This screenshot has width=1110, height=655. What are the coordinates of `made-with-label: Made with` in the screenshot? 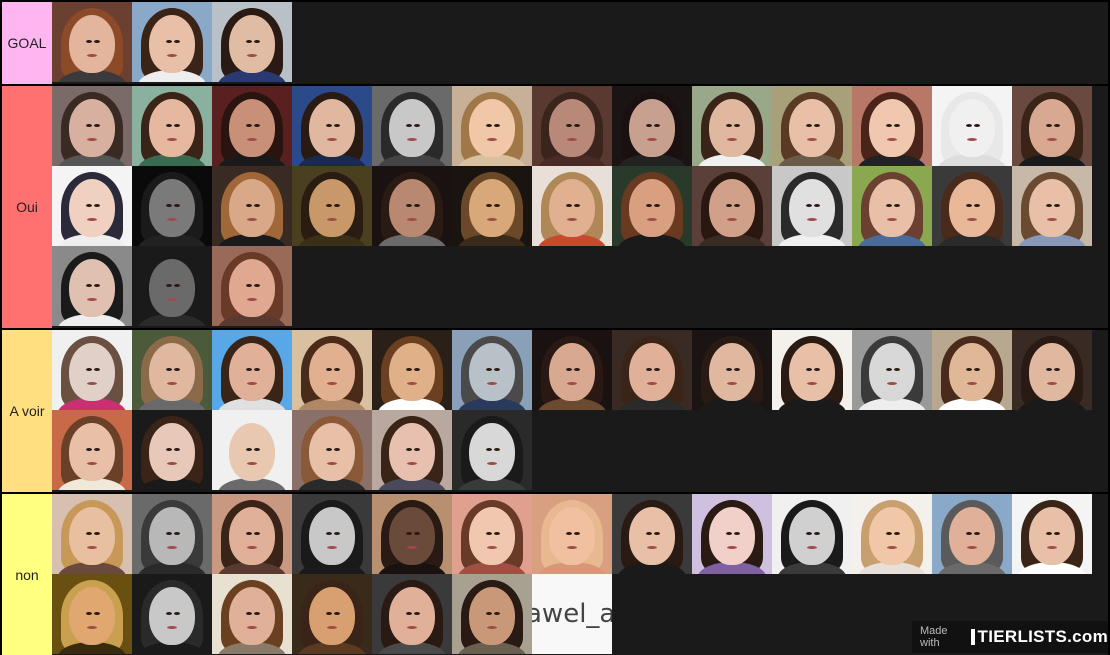 It's located at (934, 637).